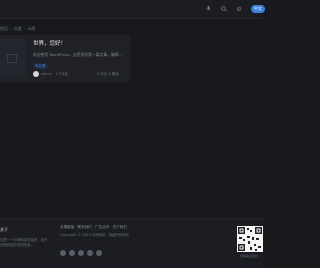 The image size is (320, 268). What do you see at coordinates (108, 74) in the screenshot?
I see `post-stats: 0 评论 0 喜欢` at bounding box center [108, 74].